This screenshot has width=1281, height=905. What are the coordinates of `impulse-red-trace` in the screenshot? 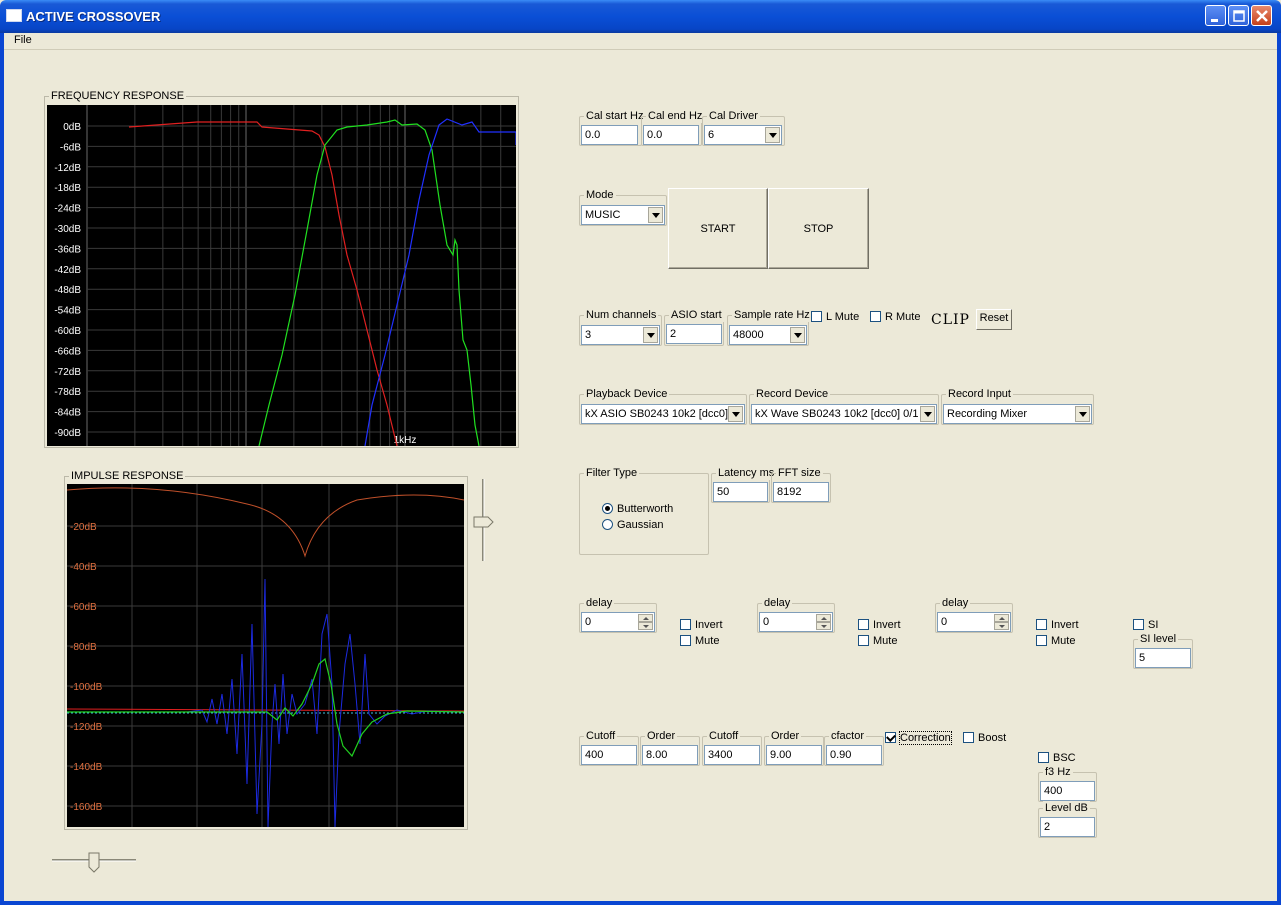 It's located at (265, 710).